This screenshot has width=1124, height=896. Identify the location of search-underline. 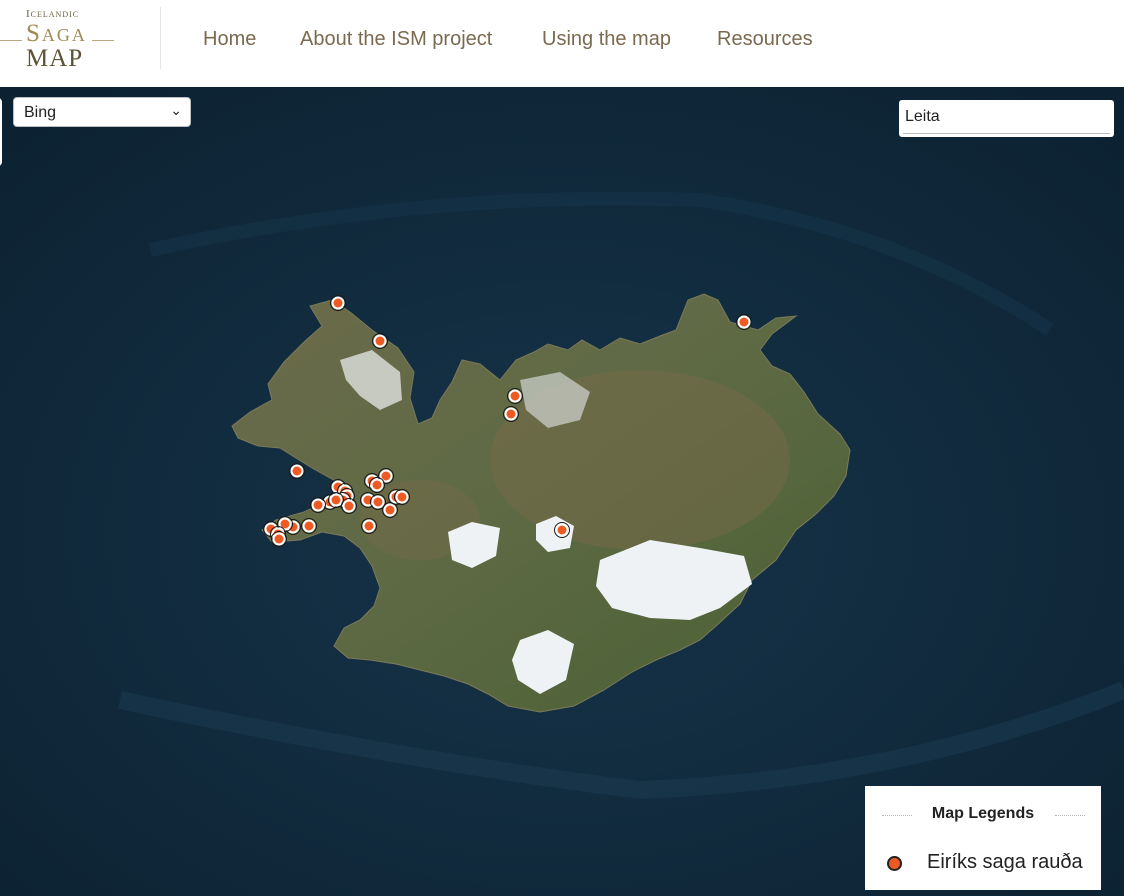
(1006, 133).